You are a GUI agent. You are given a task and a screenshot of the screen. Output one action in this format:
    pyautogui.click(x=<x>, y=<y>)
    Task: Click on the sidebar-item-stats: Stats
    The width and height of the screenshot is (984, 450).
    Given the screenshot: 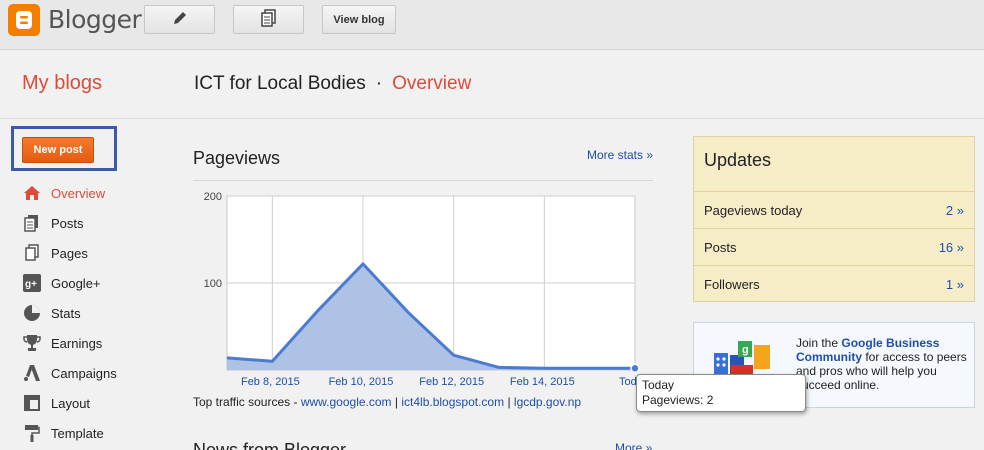 What is the action you would take?
    pyautogui.click(x=97, y=313)
    